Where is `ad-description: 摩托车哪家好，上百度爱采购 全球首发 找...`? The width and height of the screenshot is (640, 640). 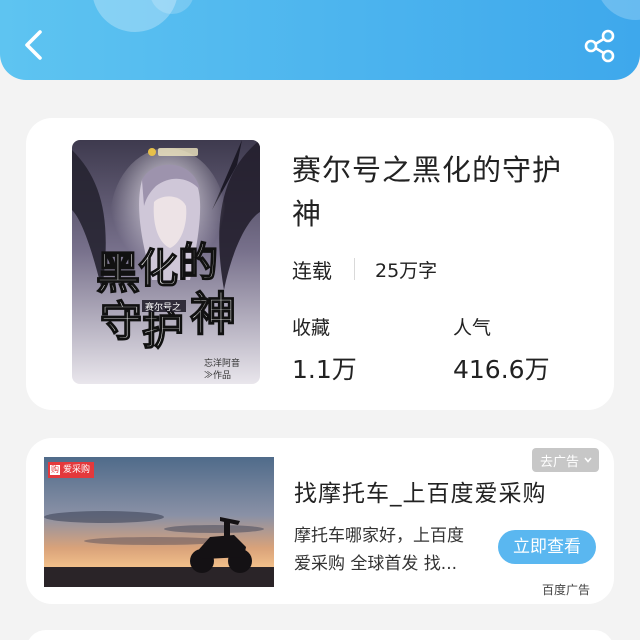 ad-description: 摩托车哪家好，上百度爱采购 全球首发 找... is located at coordinates (379, 550).